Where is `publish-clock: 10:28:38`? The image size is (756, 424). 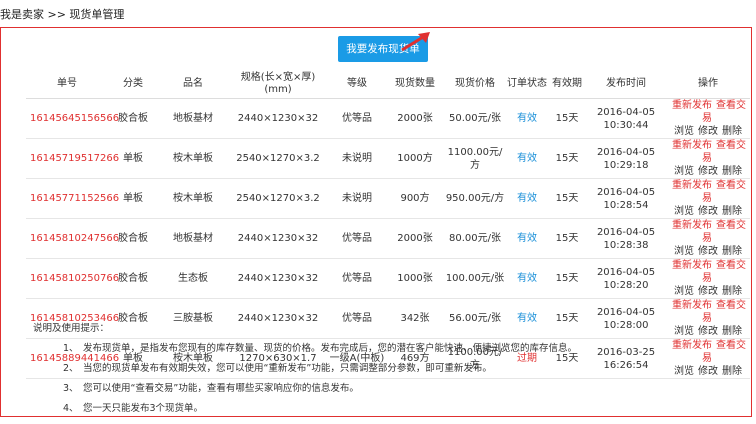
publish-clock: 10:28:38 is located at coordinates (626, 245).